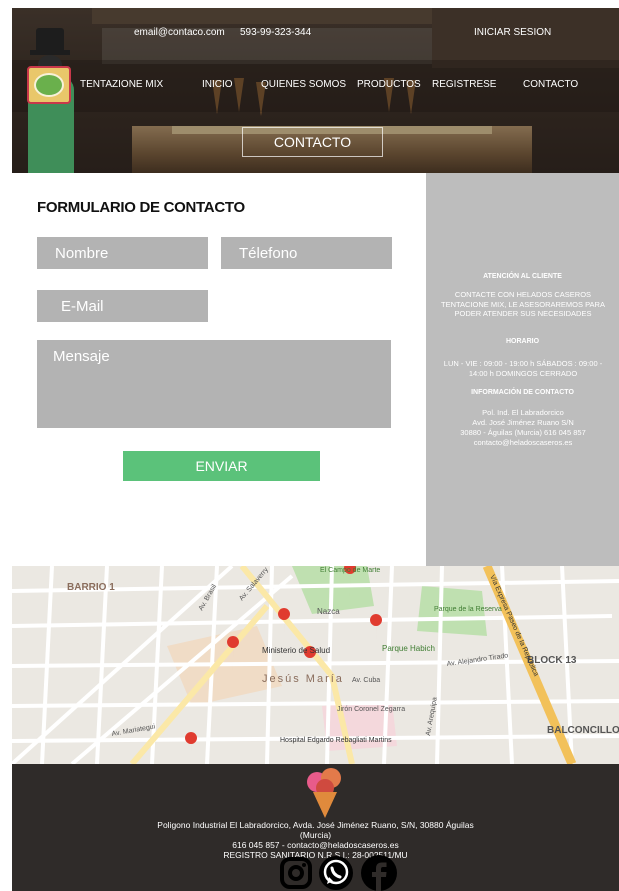 The width and height of the screenshot is (619, 891). What do you see at coordinates (379, 873) in the screenshot?
I see `facebook-icon` at bounding box center [379, 873].